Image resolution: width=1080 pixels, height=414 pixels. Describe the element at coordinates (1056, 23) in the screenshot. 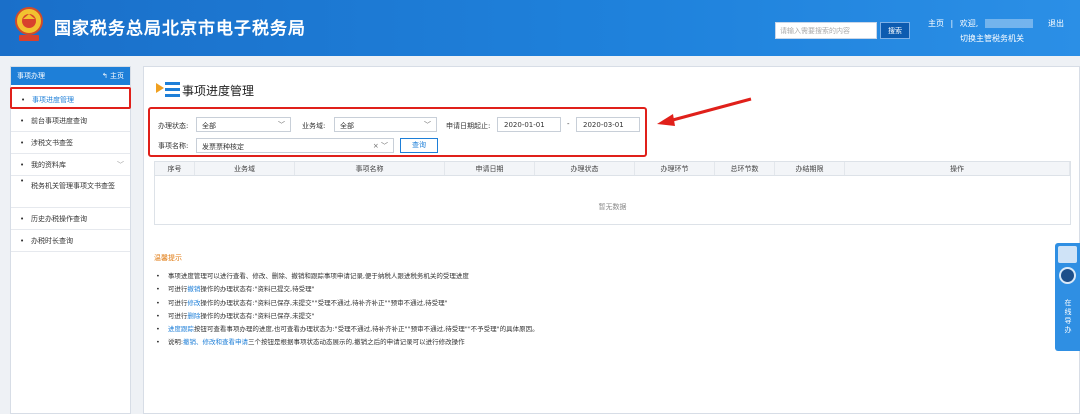

I see `logout-link: 退出` at that location.